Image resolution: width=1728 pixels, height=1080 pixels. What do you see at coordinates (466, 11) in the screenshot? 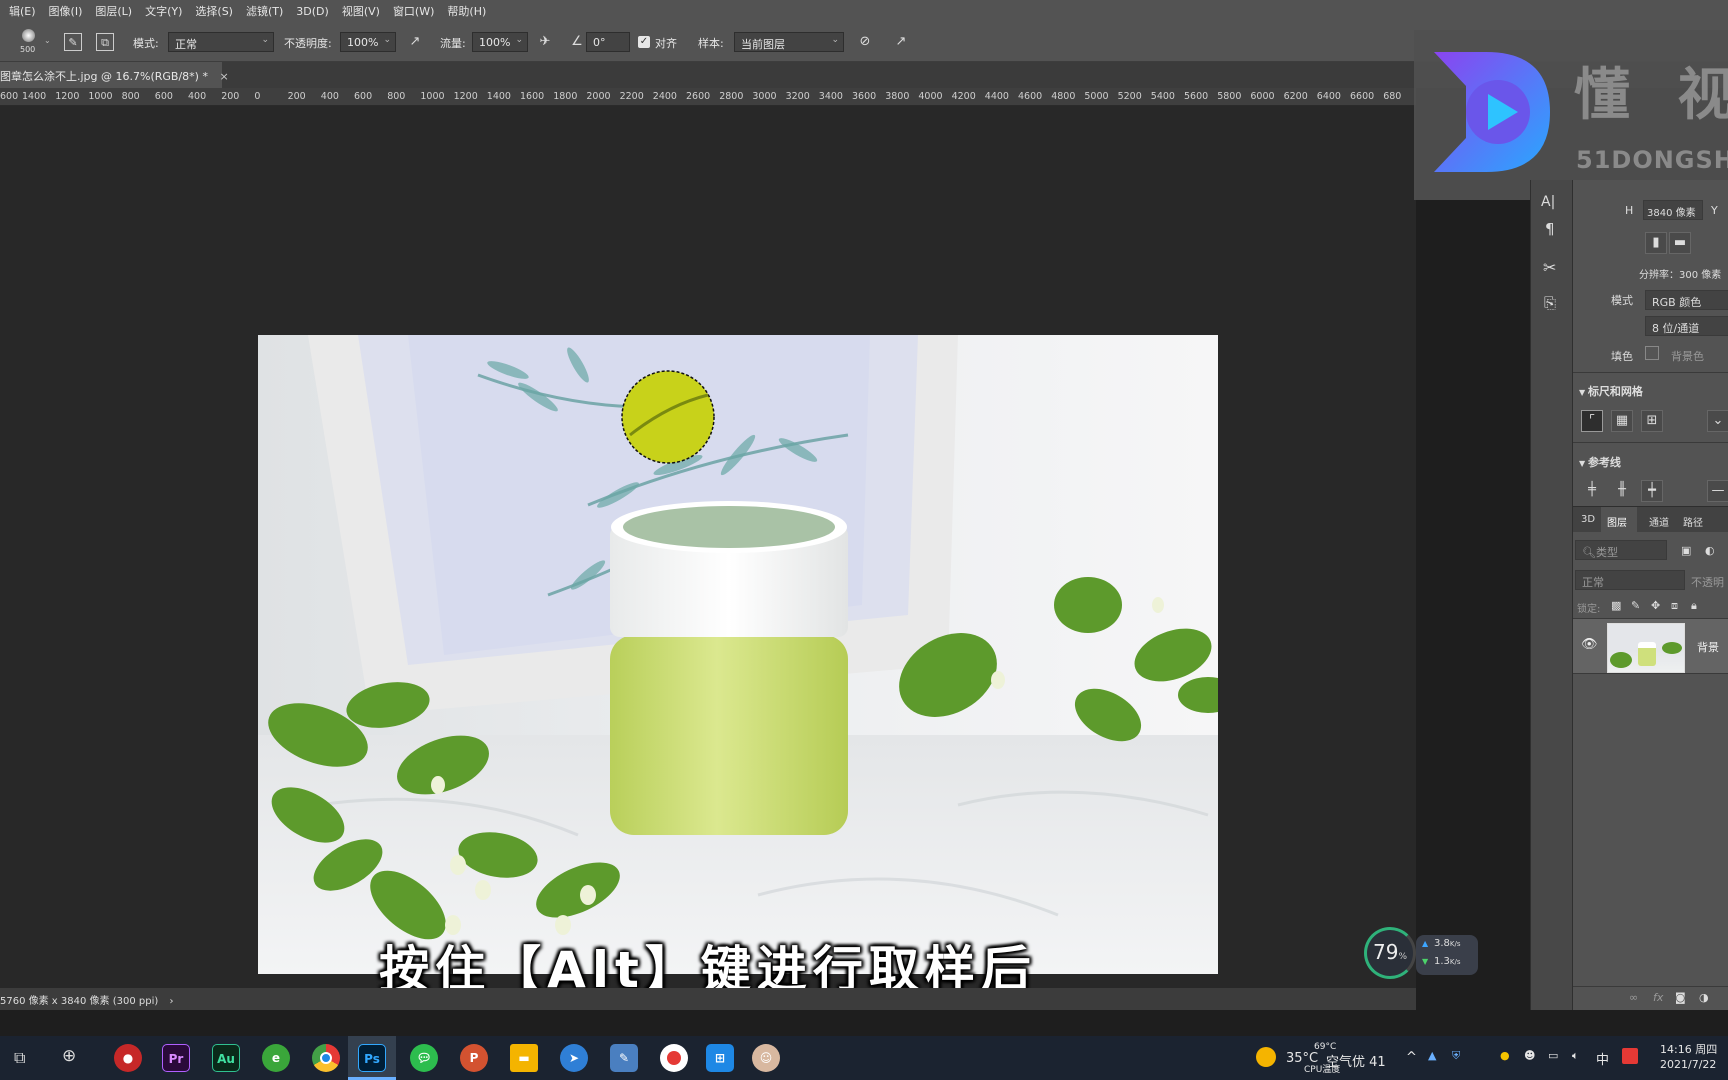
I see `menu-help: 帮助(H)` at bounding box center [466, 11].